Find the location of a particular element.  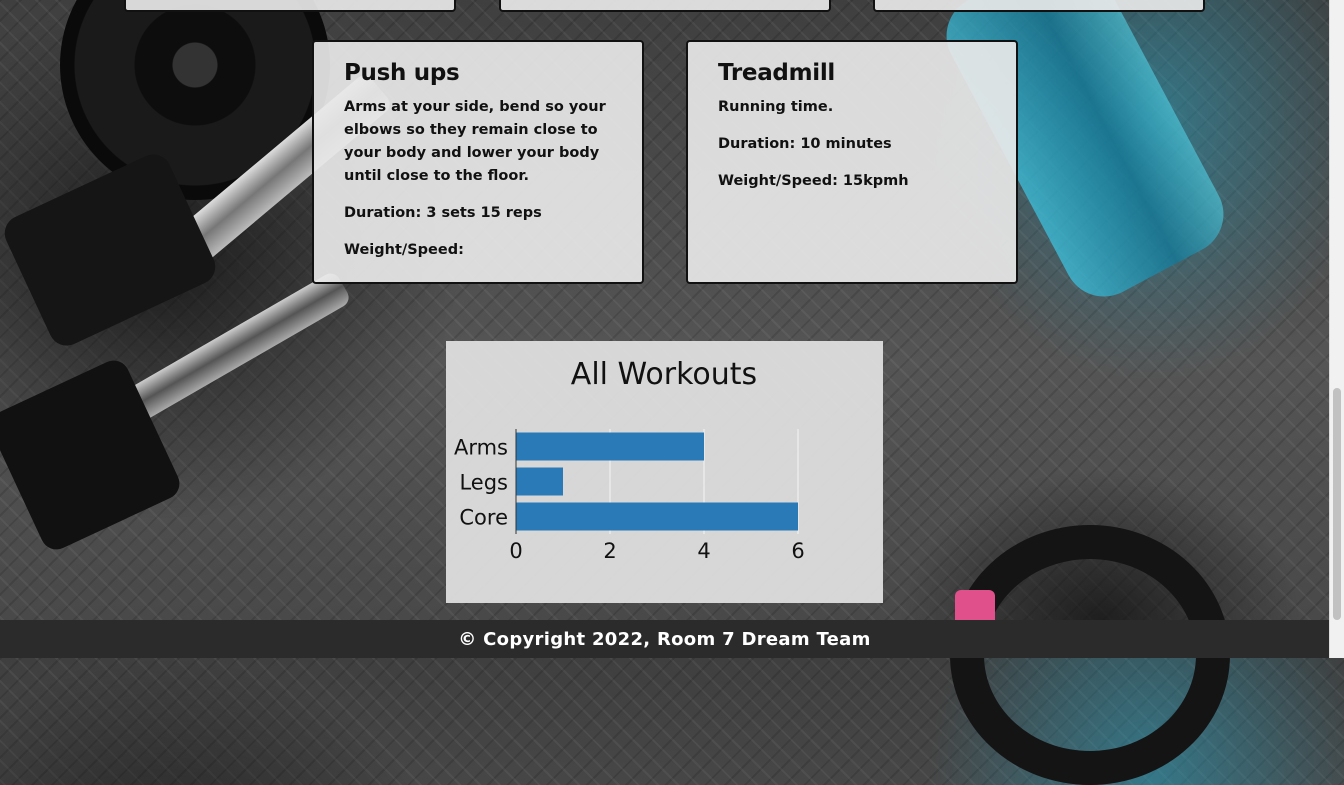

workout-weight: Weight/Speed: 15kpmh is located at coordinates (813, 181).